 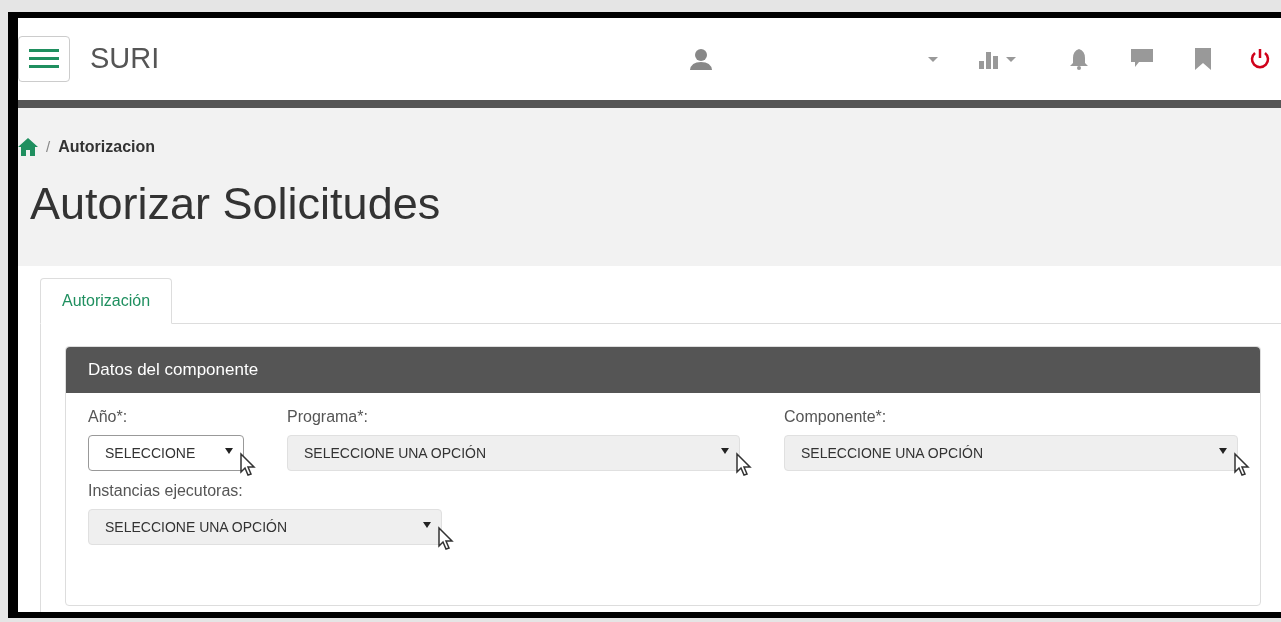 I want to click on bookmark-icon, so click(x=1203, y=59).